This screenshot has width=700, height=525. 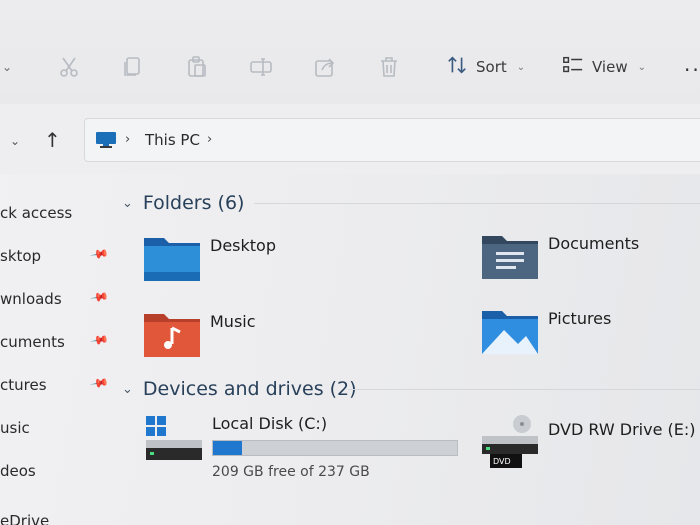 What do you see at coordinates (172, 335) in the screenshot?
I see `music-folder-icon` at bounding box center [172, 335].